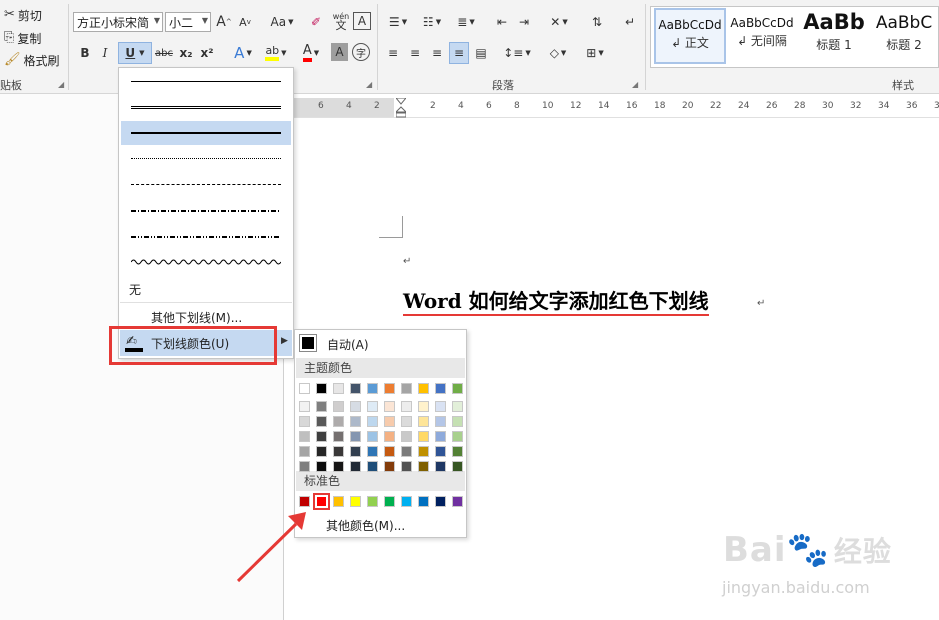  What do you see at coordinates (61, 84) in the screenshot?
I see `clipboard-launcher-icon: ◢` at bounding box center [61, 84].